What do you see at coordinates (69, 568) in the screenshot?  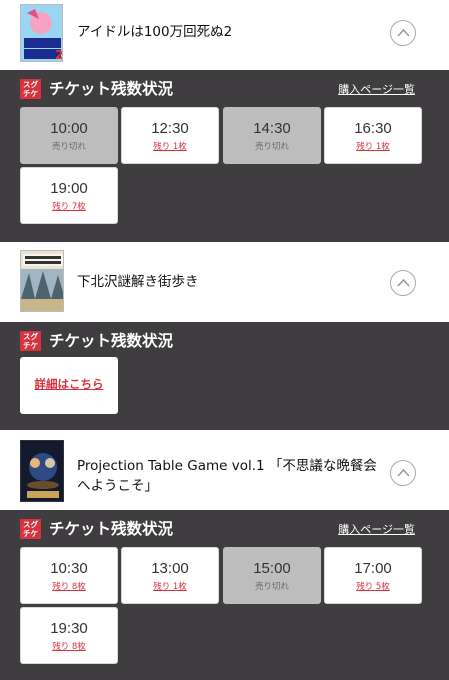 I see `slot-time: 10:30` at bounding box center [69, 568].